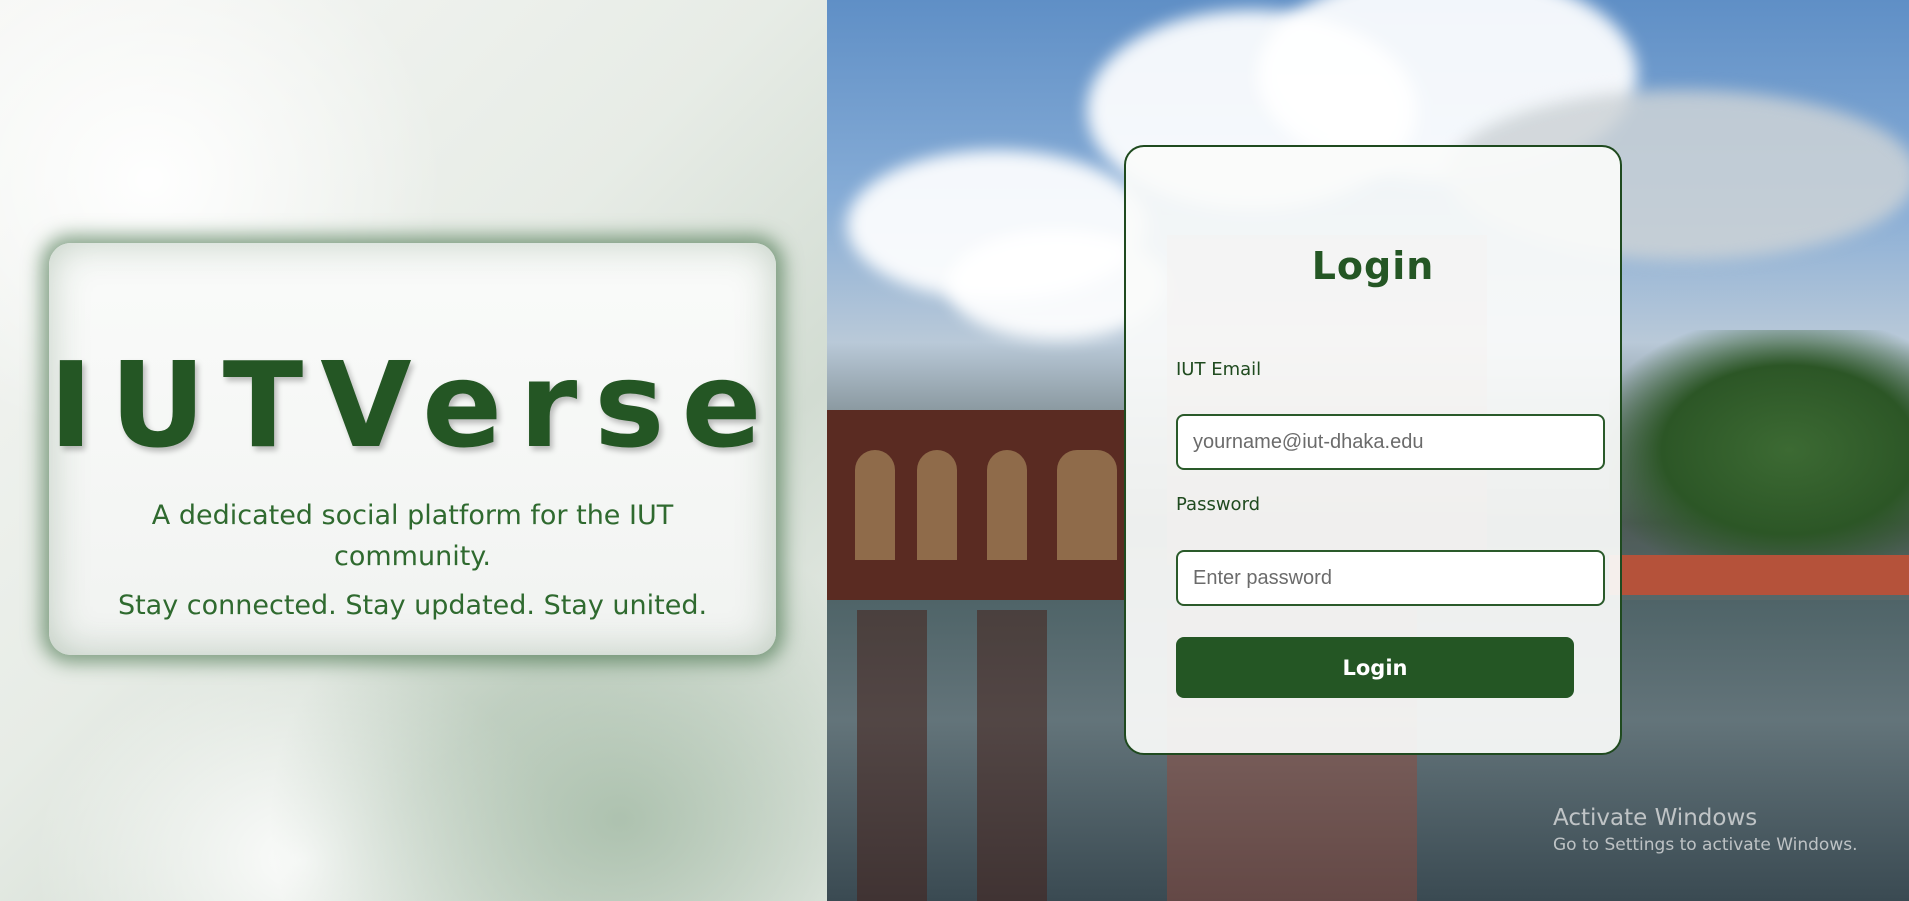 This screenshot has height=901, width=1909. What do you see at coordinates (1759, 450) in the screenshot?
I see `palm-trees` at bounding box center [1759, 450].